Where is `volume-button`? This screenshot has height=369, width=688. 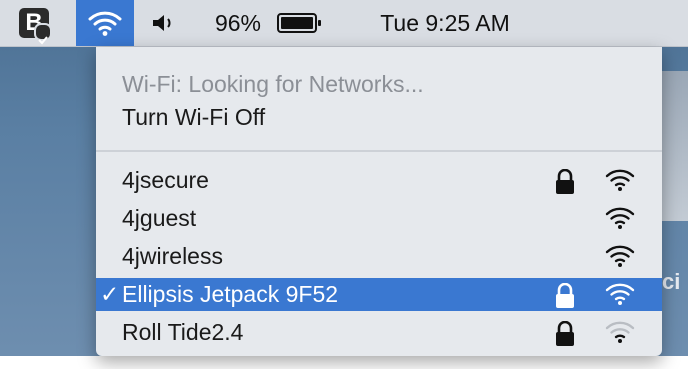 volume-button is located at coordinates (164, 23).